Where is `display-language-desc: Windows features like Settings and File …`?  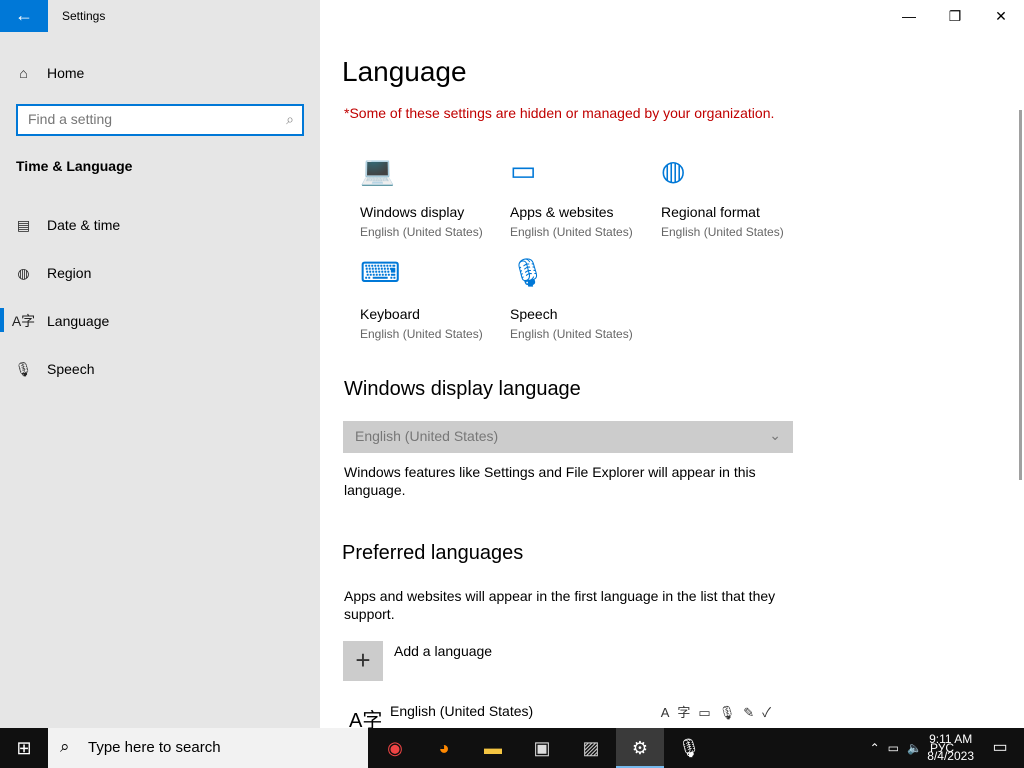
display-language-desc: Windows features like Settings and File … is located at coordinates (550, 481).